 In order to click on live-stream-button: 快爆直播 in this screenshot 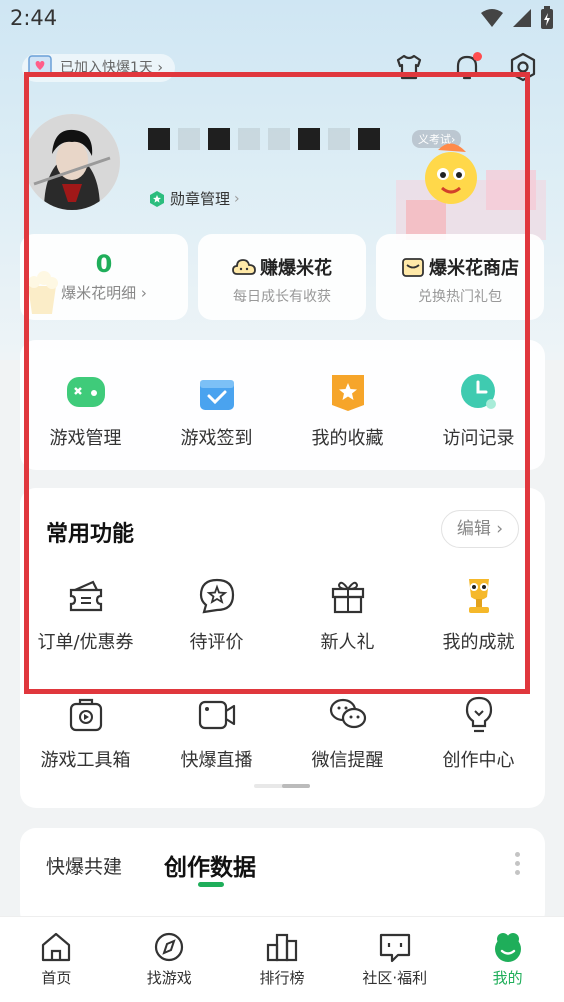, I will do `click(216, 732)`.